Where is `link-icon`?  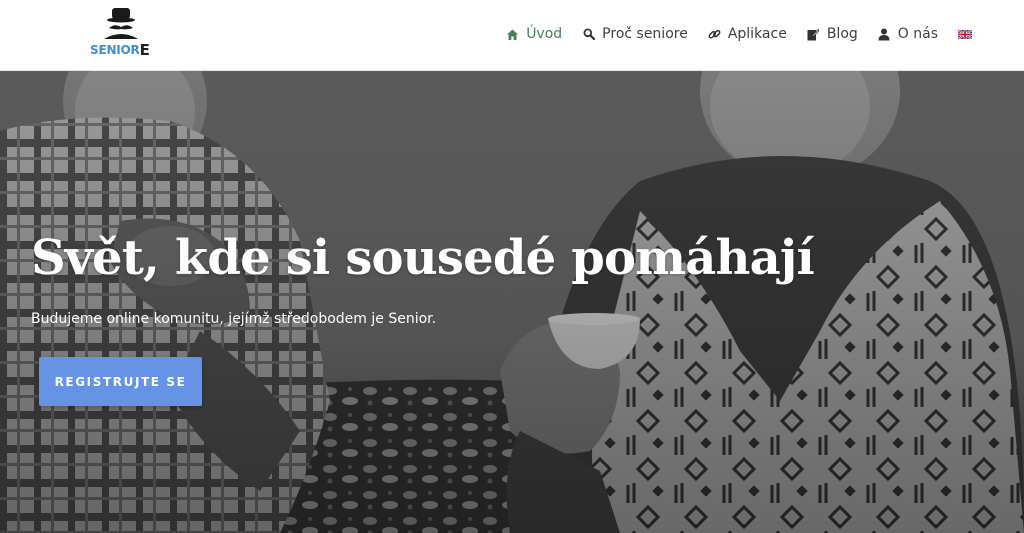 link-icon is located at coordinates (714, 34).